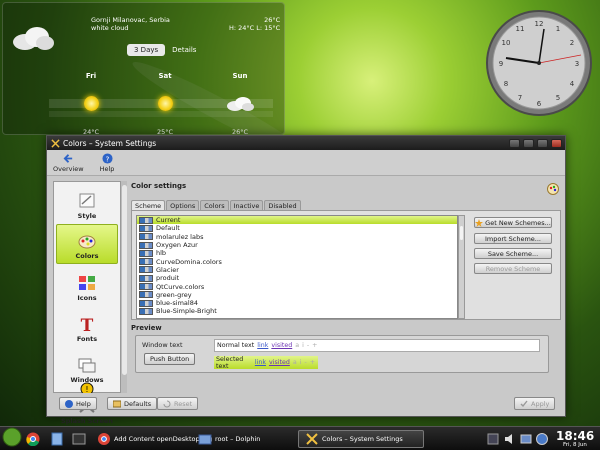 This screenshot has height=450, width=600. I want to click on svg-text: 8, so click(506, 84).